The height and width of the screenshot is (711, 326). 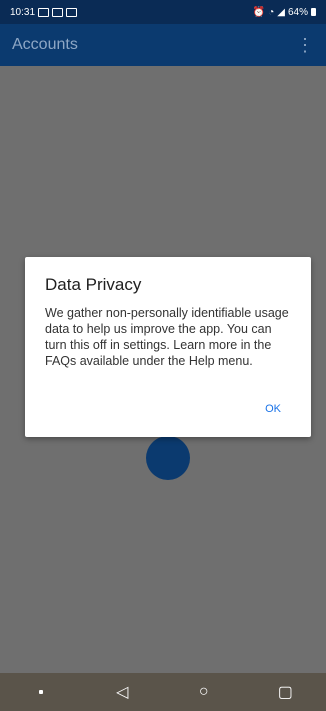 What do you see at coordinates (285, 692) in the screenshot?
I see `recents-icon: ▢` at bounding box center [285, 692].